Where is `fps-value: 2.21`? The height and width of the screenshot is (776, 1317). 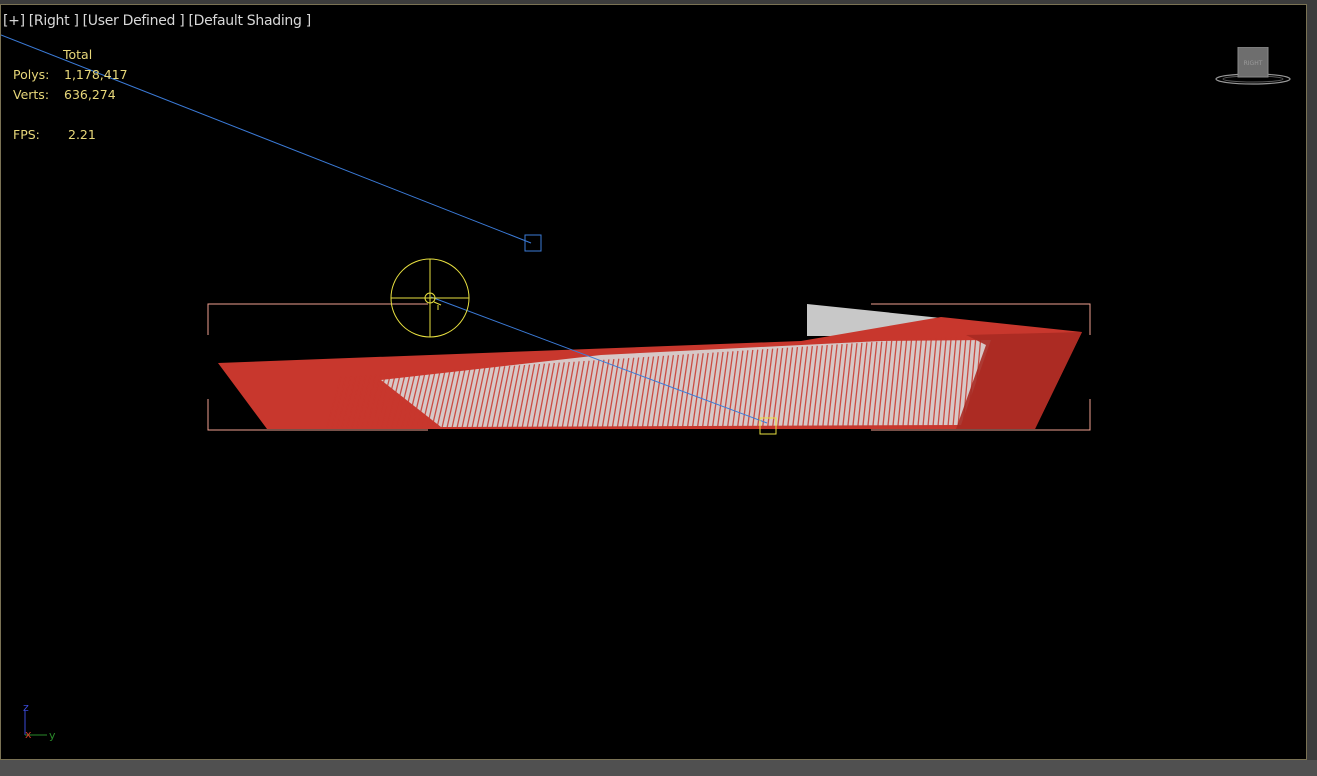
fps-value: 2.21 is located at coordinates (82, 134).